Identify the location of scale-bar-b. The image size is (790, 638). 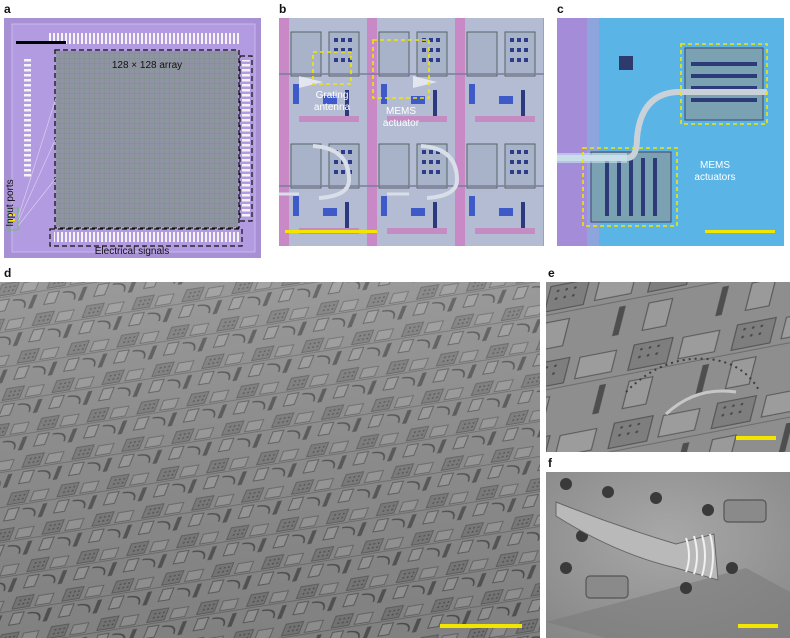
(331, 231).